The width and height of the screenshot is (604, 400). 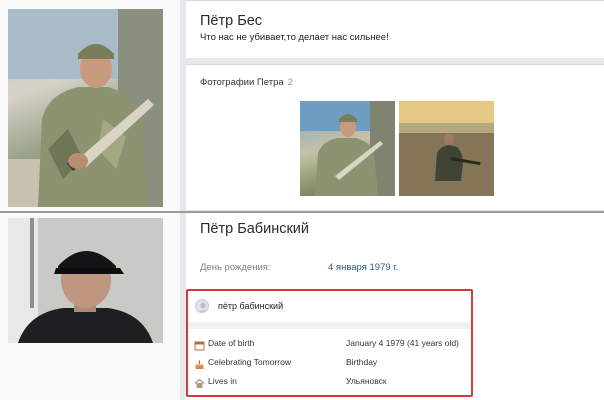 What do you see at coordinates (235, 267) in the screenshot?
I see `birthday-label: День рождения:` at bounding box center [235, 267].